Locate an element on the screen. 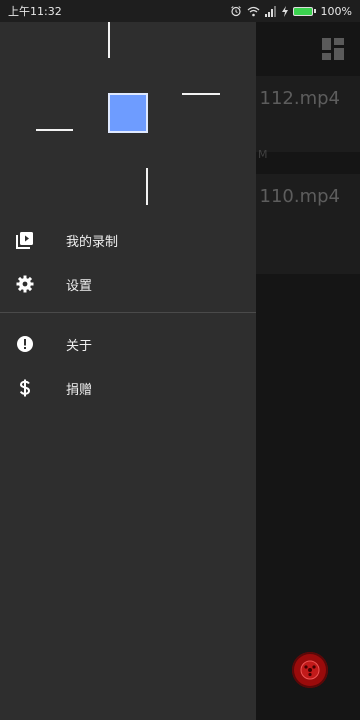 Image resolution: width=360 pixels, height=720 pixels. menu-item-donate: 捐赠 is located at coordinates (128, 388).